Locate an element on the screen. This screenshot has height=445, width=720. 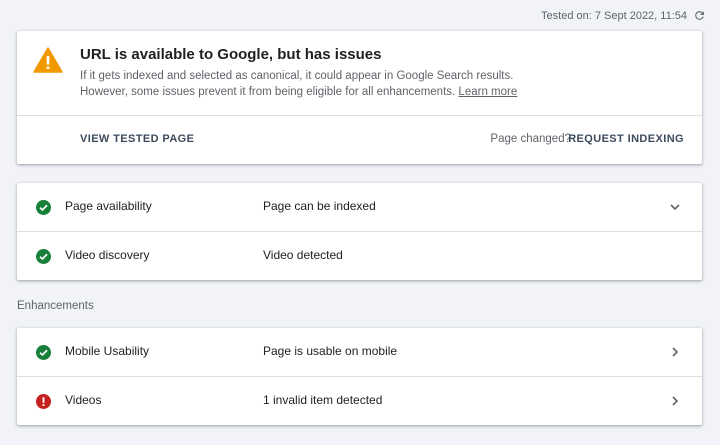
row-value: Page is usable on mobile is located at coordinates (330, 351).